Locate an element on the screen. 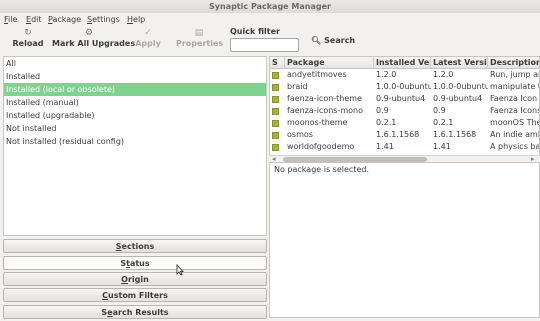  table-row: faenza-icons-mono 0.9 0.9 Faenza Icons is located at coordinates (404, 111).